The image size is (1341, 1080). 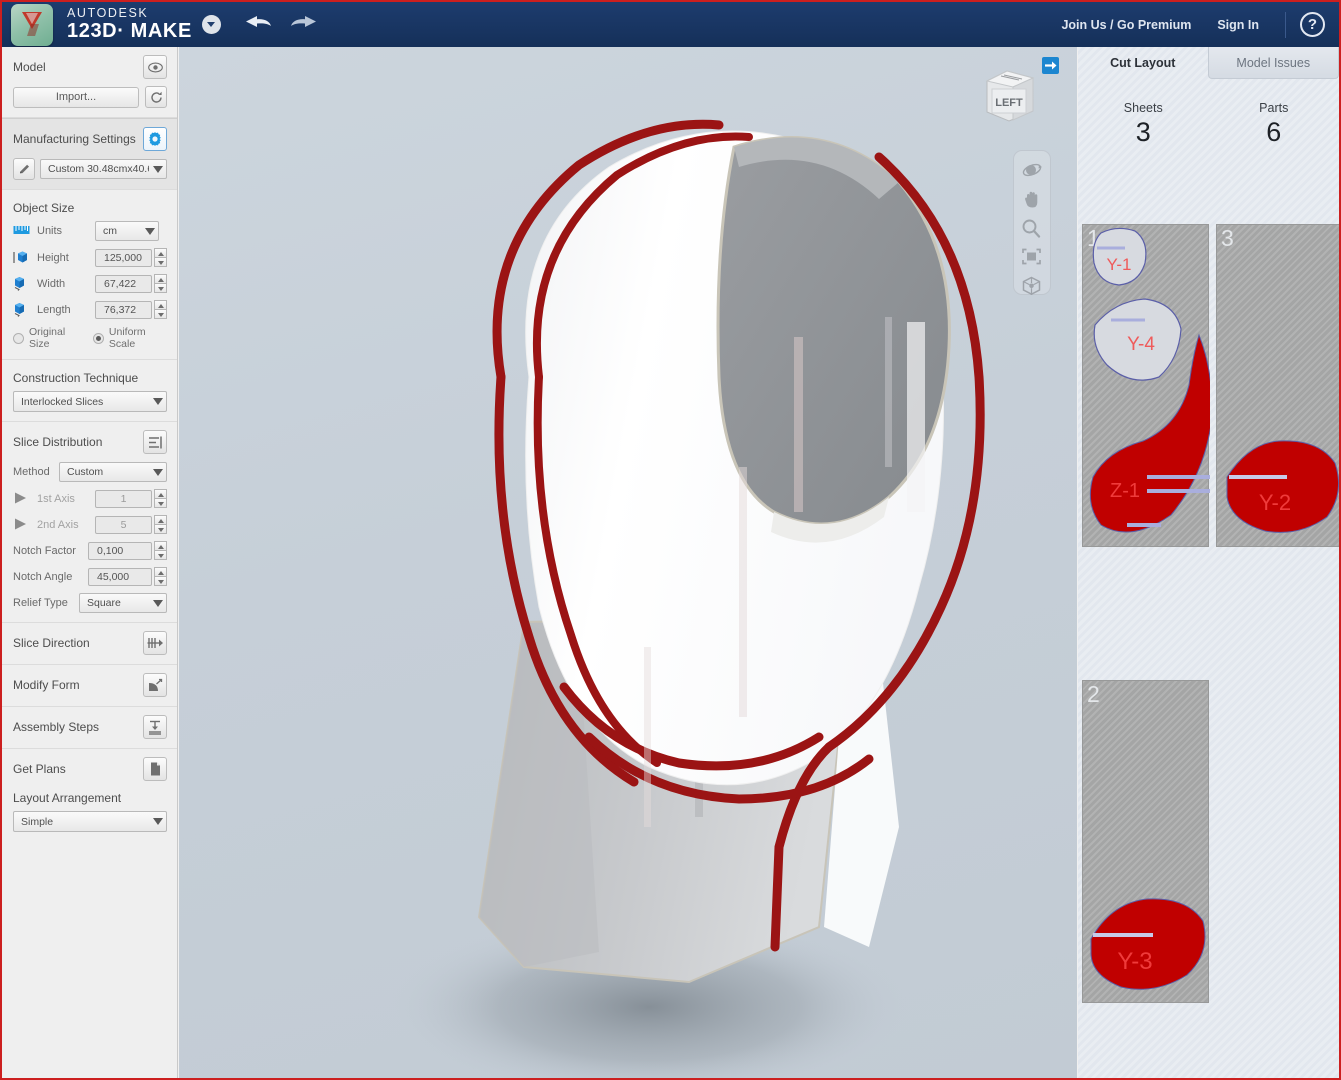 What do you see at coordinates (1143, 124) in the screenshot?
I see `stat-sheets: Sheets 3` at bounding box center [1143, 124].